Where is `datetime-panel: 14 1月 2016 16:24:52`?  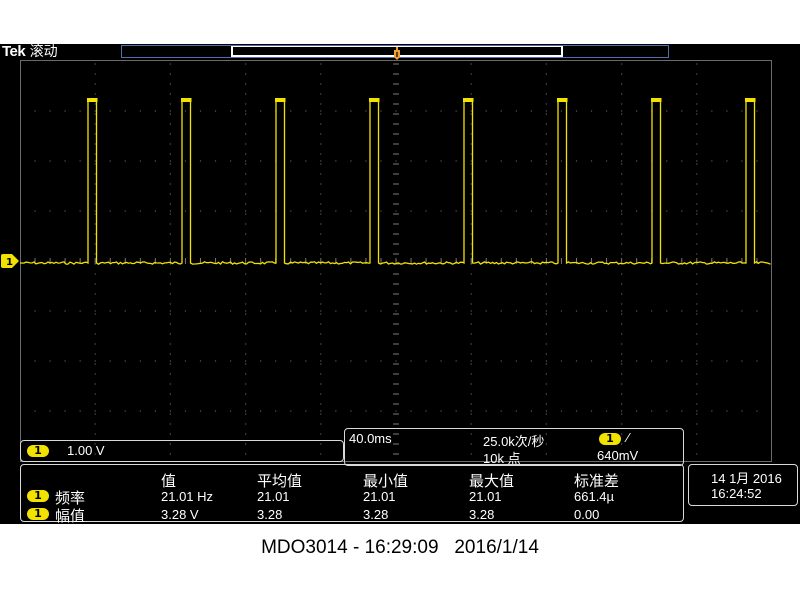 datetime-panel: 14 1月 2016 16:24:52 is located at coordinates (743, 485).